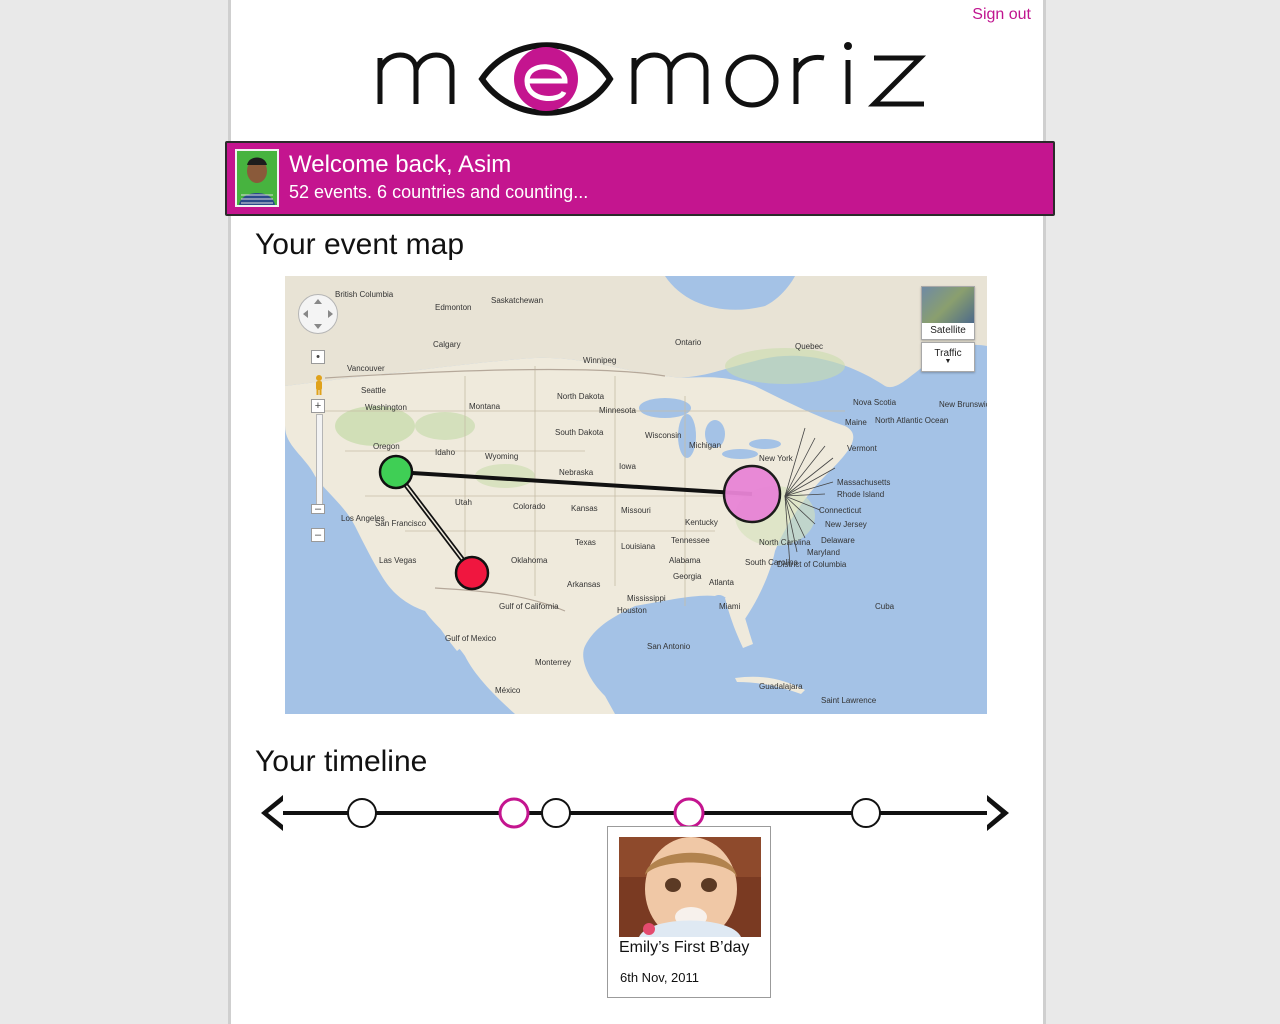  What do you see at coordinates (781, 686) in the screenshot?
I see `map-label: Guadalajara` at bounding box center [781, 686].